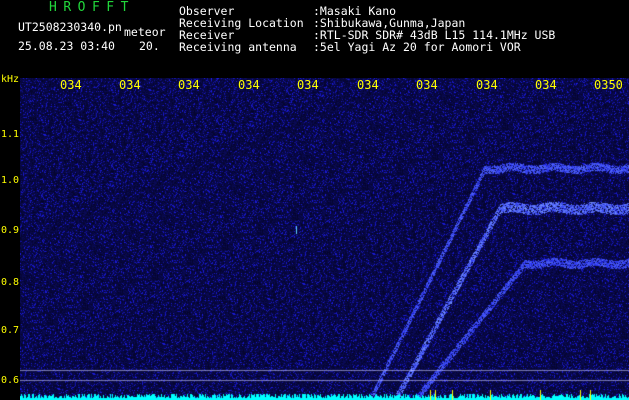 The width and height of the screenshot is (629, 400). I want to click on y-tick-label: 0.9, so click(10, 230).